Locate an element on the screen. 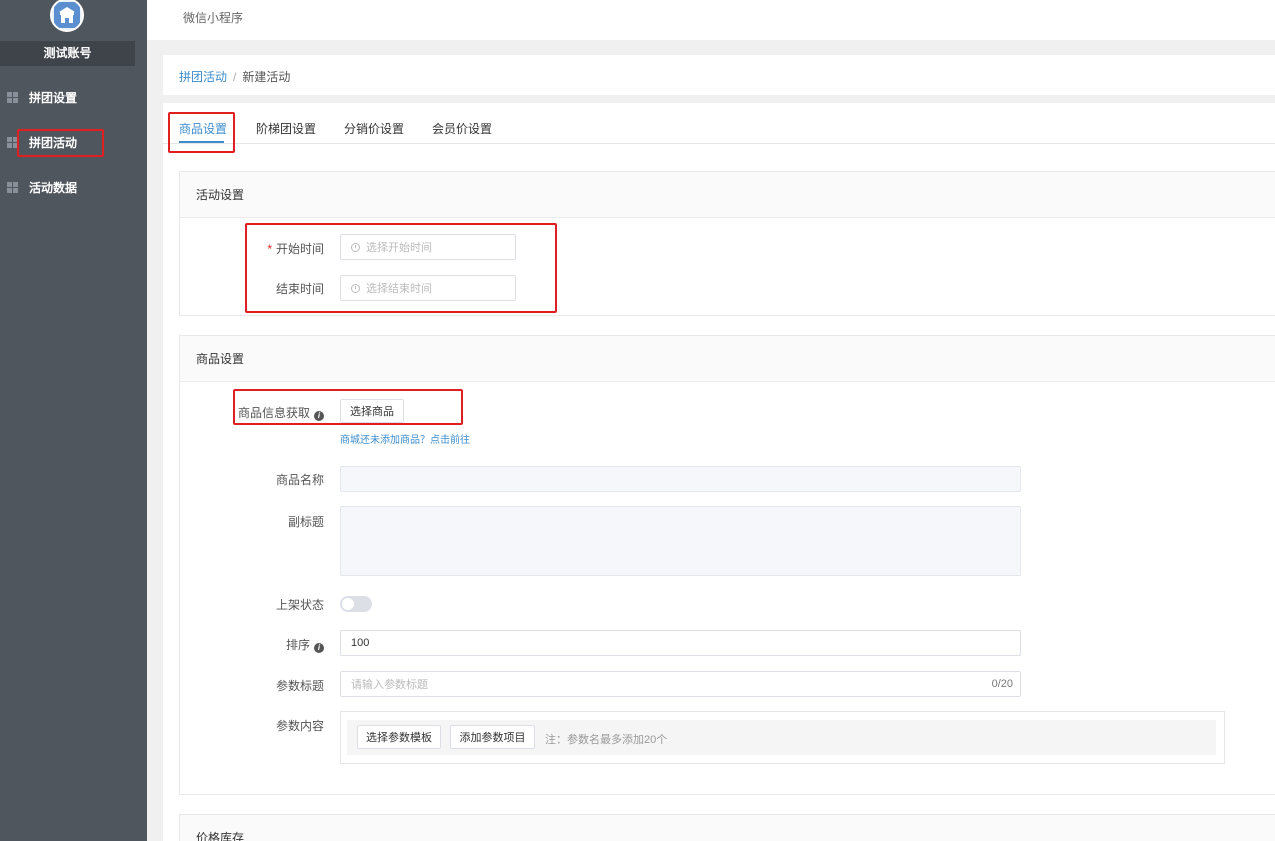  goods-fetch-label: 商品信息获取 i is located at coordinates (264, 412).